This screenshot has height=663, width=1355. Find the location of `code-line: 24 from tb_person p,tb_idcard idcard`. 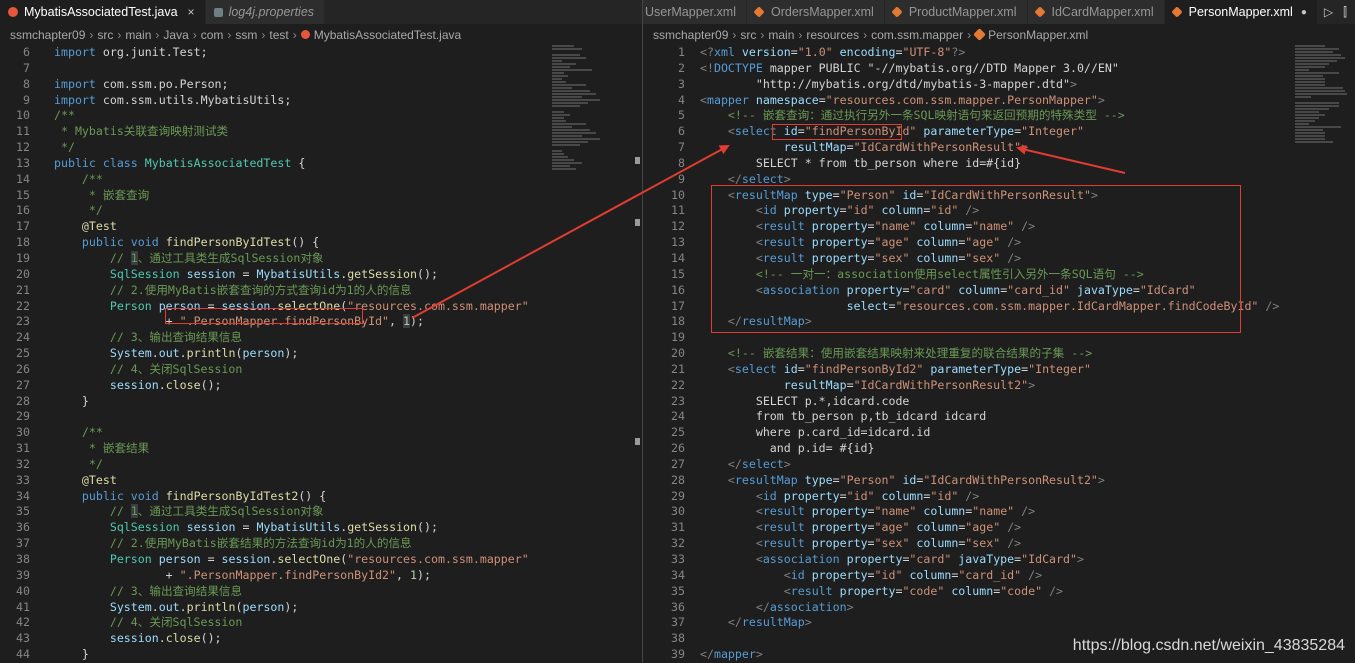

code-line: 24 from tb_person p,tb_idcard idcard is located at coordinates (999, 417).